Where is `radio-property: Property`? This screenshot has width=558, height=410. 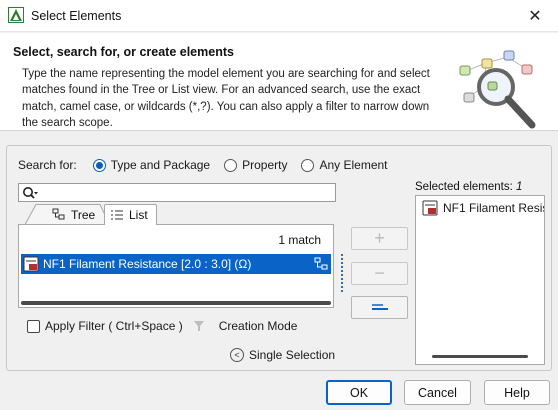 radio-property: Property is located at coordinates (255, 165).